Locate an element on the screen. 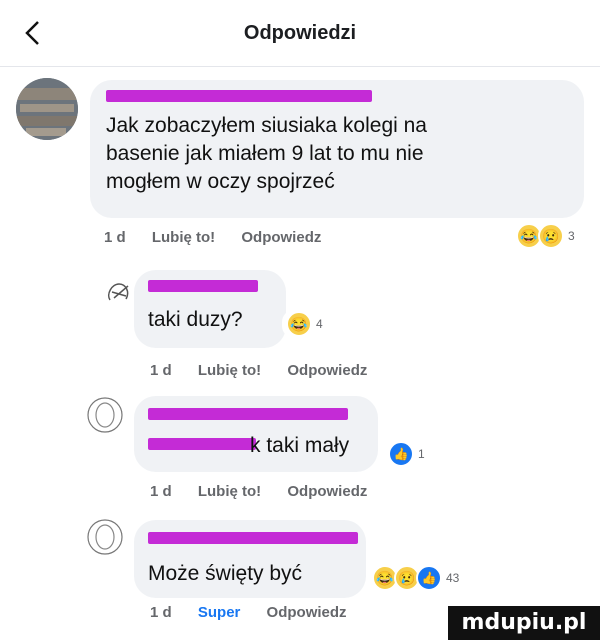 The height and width of the screenshot is (640, 600). comment-bubble: Może święty być is located at coordinates (250, 559).